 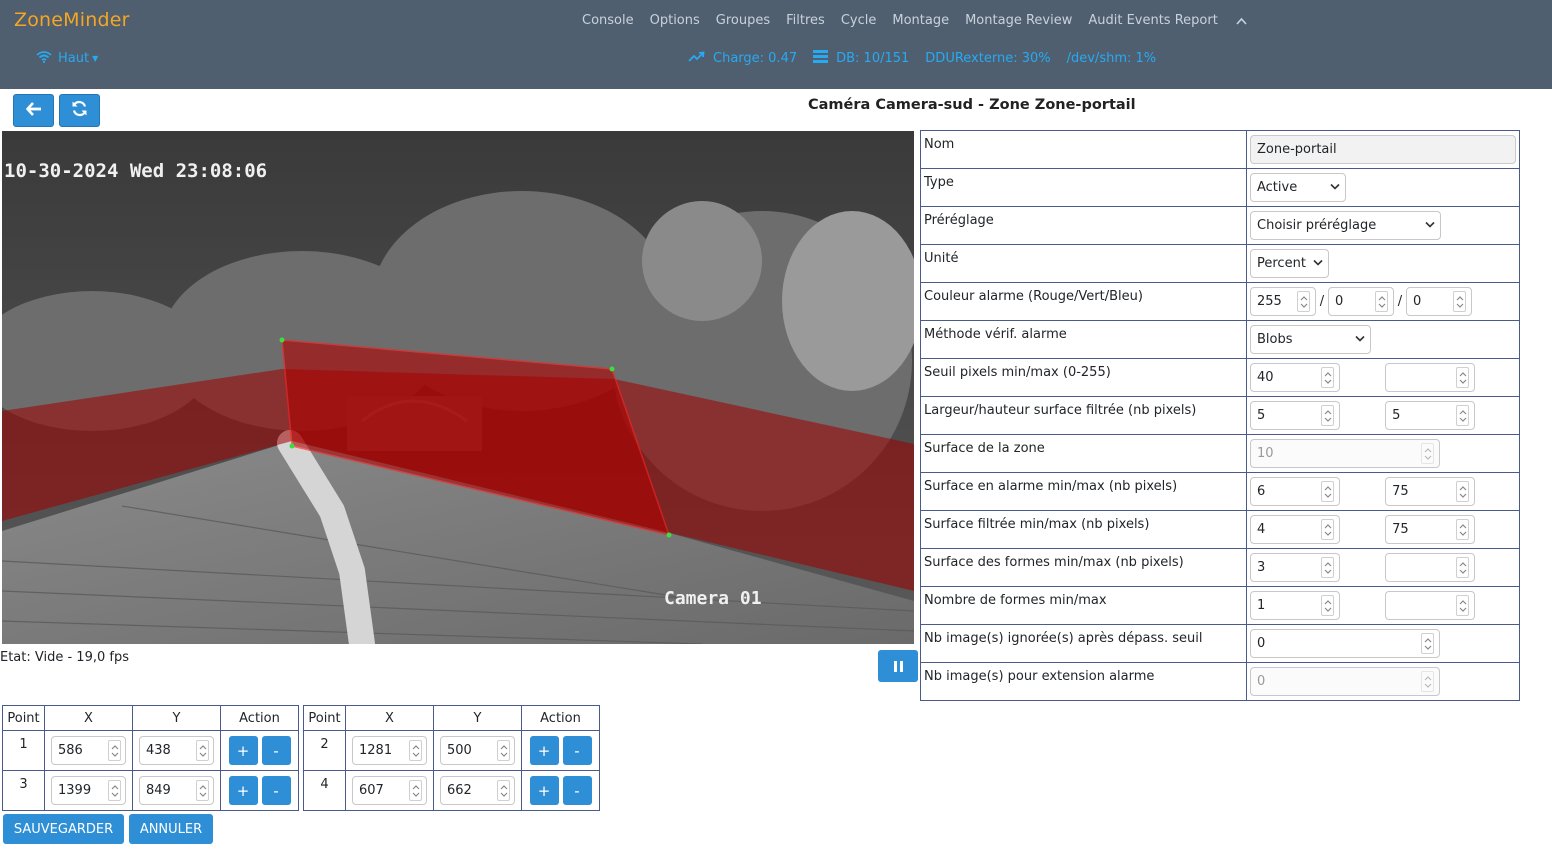 What do you see at coordinates (171, 829) in the screenshot?
I see `cancel-button: ANNULER` at bounding box center [171, 829].